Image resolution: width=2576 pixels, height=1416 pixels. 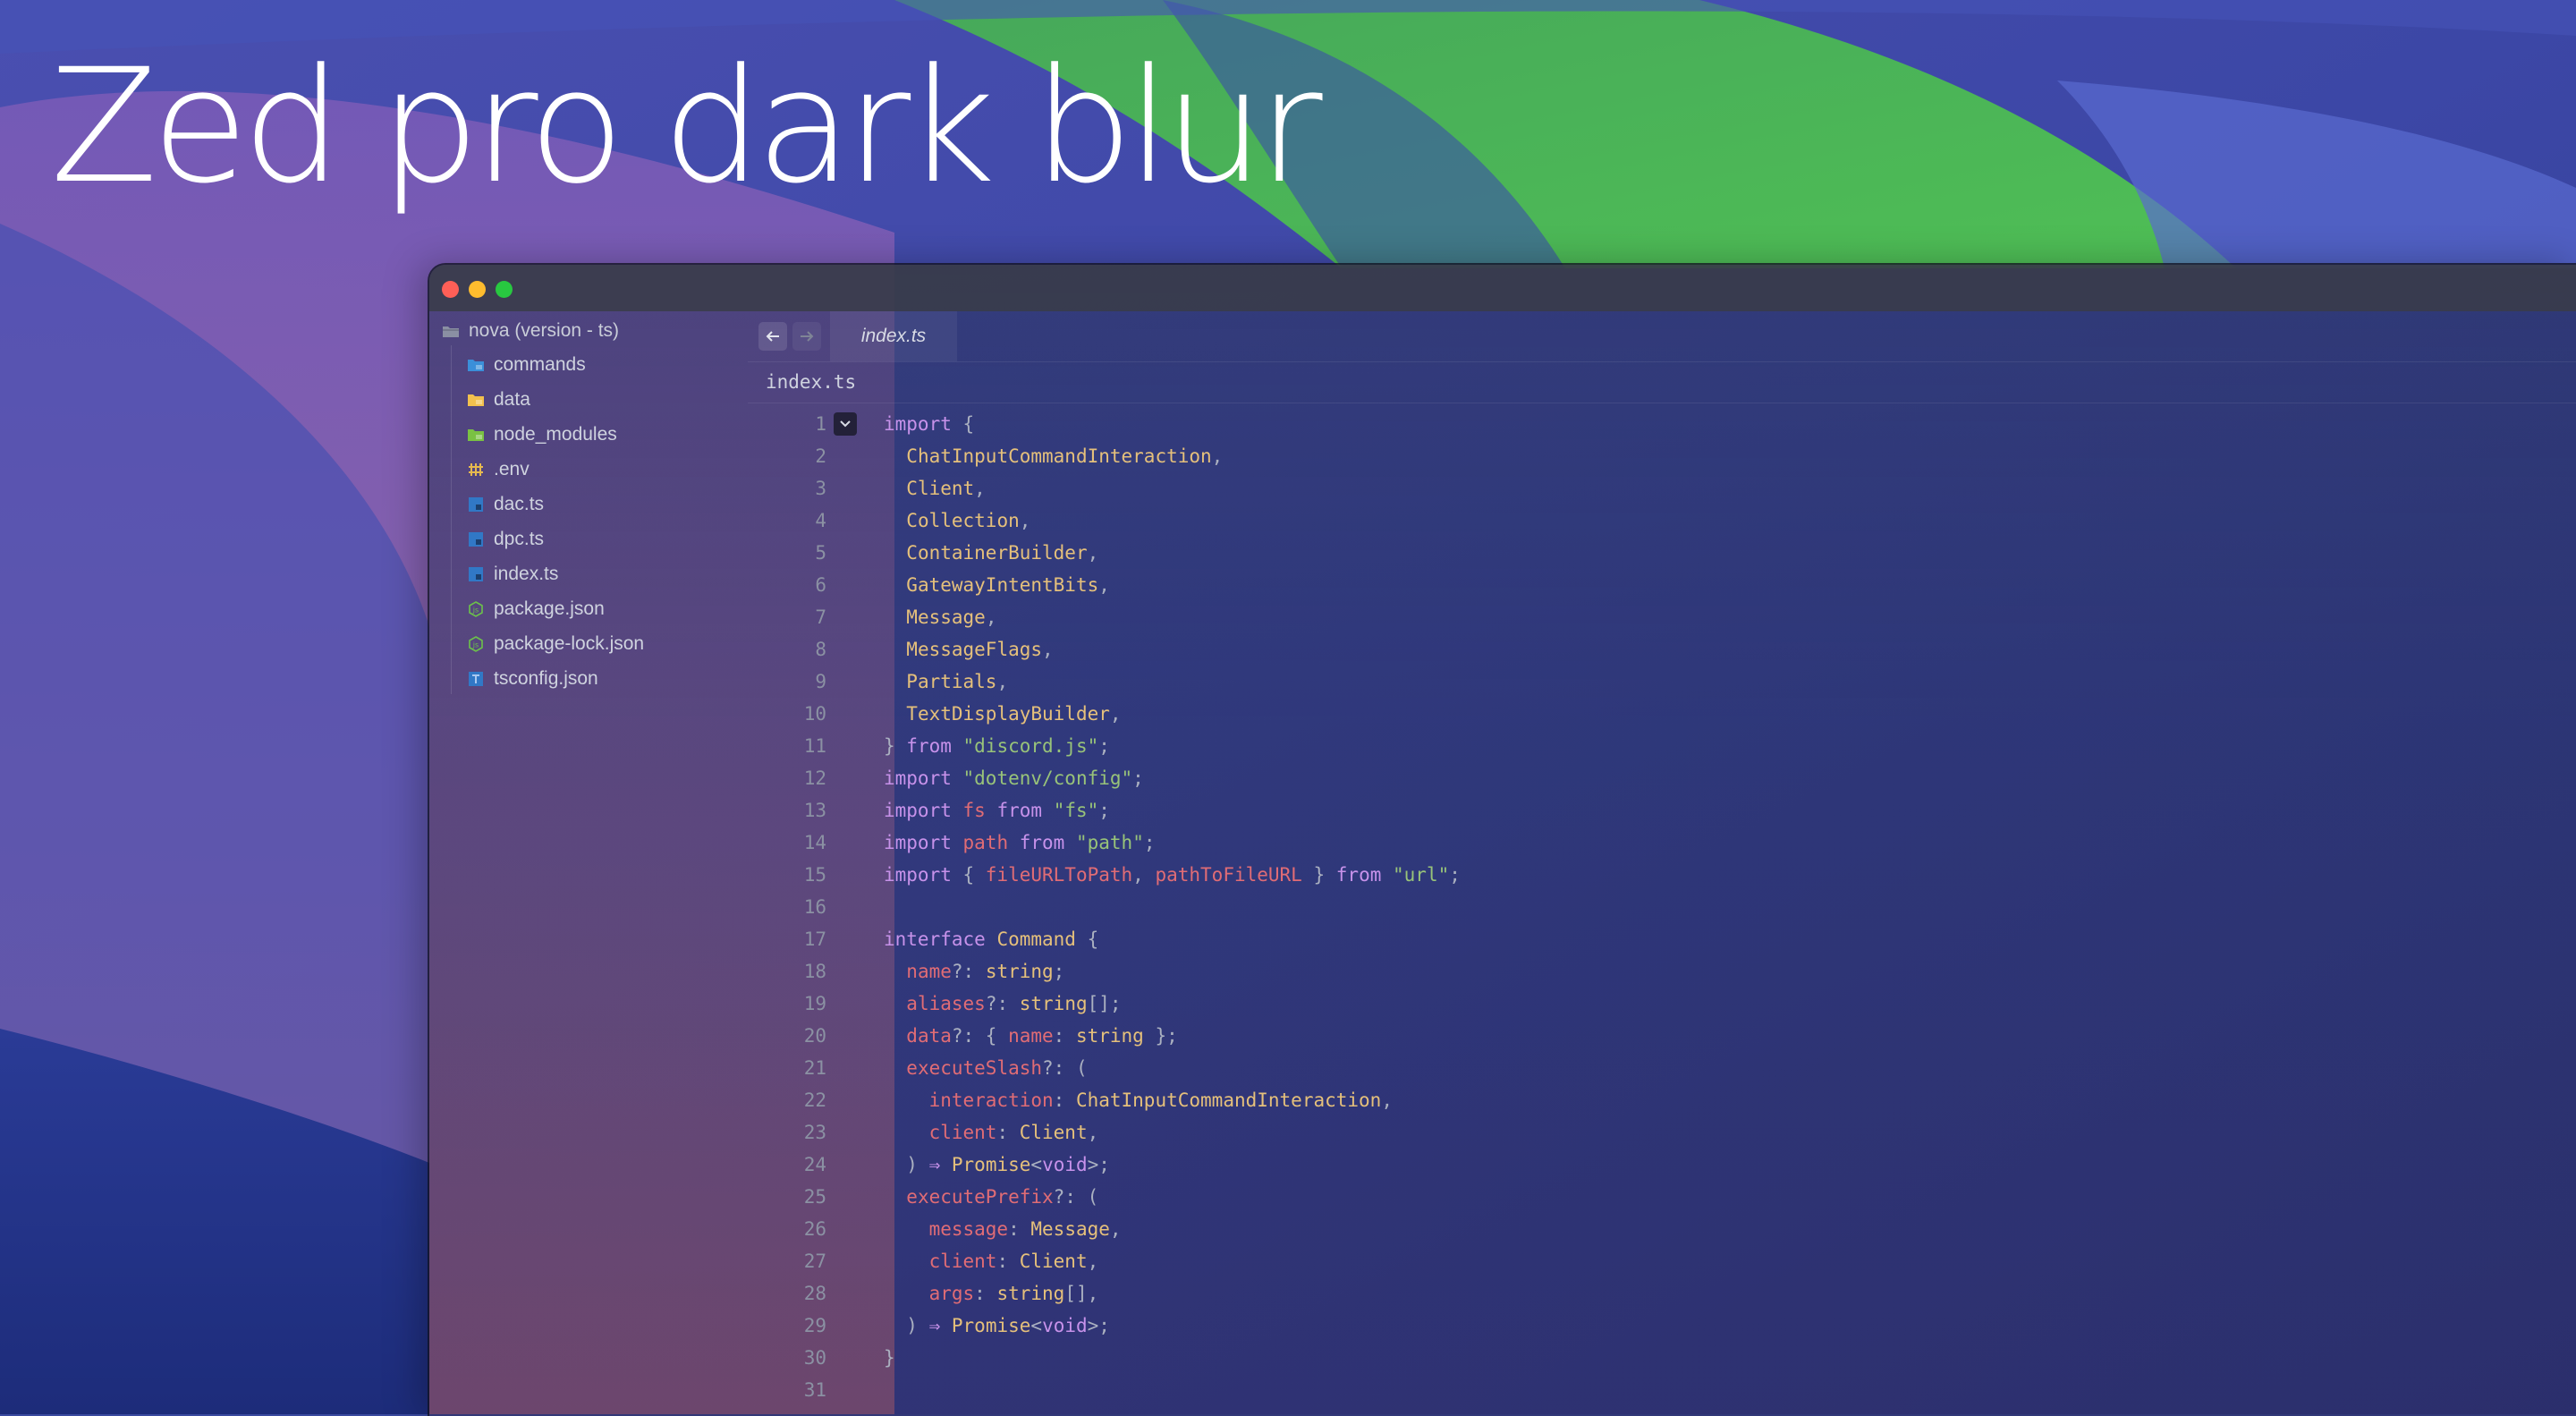 I want to click on code-line: 12 import "dotenv/config";, so click(x=946, y=778).